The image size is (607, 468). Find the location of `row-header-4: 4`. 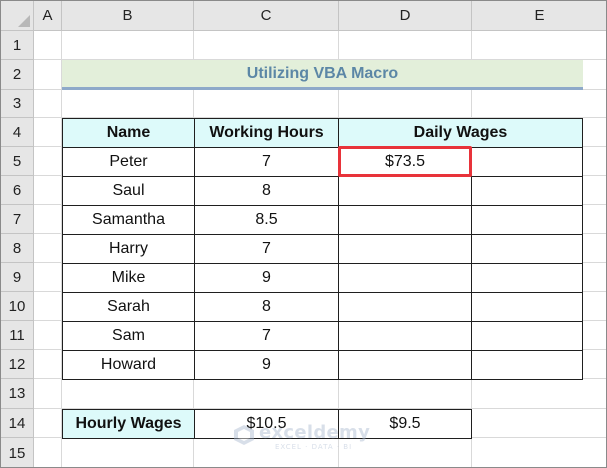

row-header-4: 4 is located at coordinates (17, 132).